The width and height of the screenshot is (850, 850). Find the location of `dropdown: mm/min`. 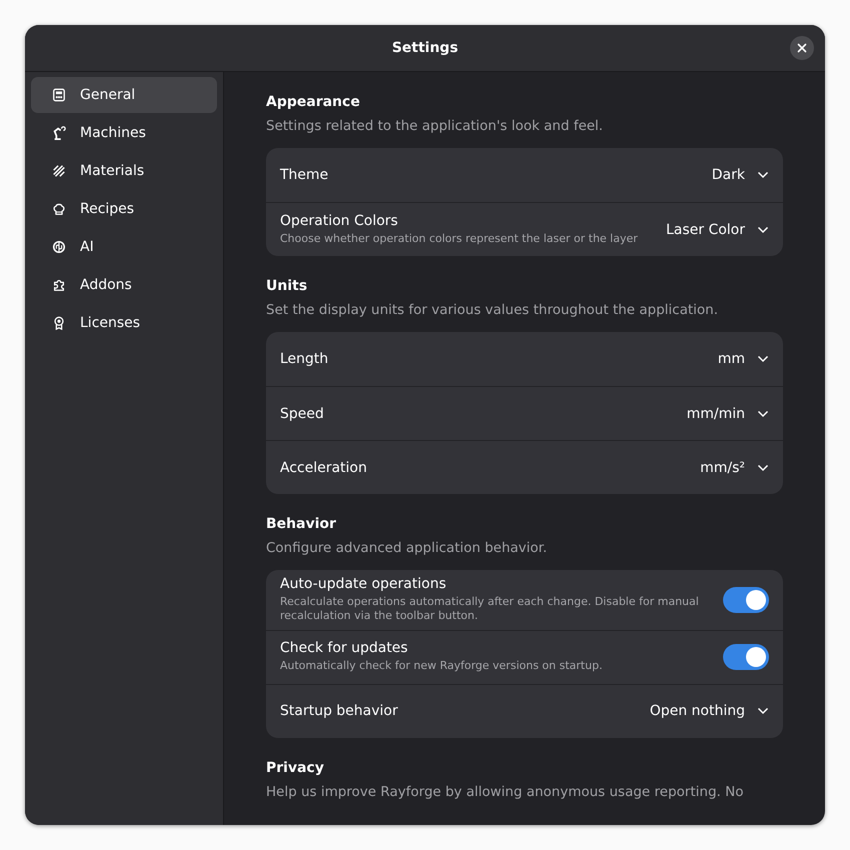

dropdown: mm/min is located at coordinates (727, 414).